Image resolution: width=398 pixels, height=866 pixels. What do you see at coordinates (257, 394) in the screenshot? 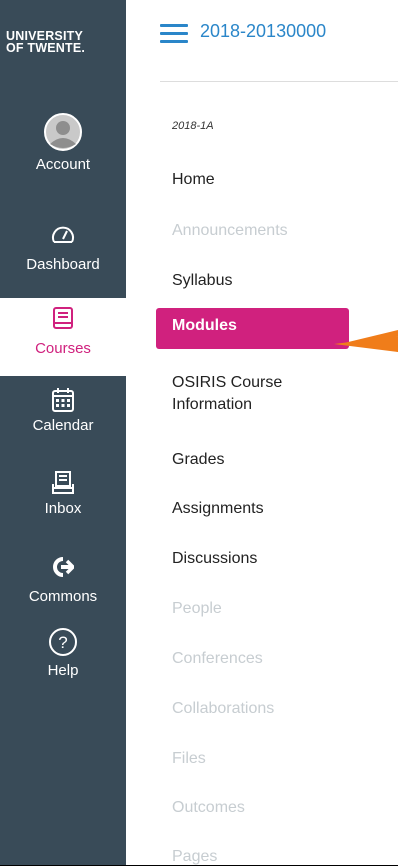
I see `course-nav-osiris-info: OSIRIS Course Information` at bounding box center [257, 394].